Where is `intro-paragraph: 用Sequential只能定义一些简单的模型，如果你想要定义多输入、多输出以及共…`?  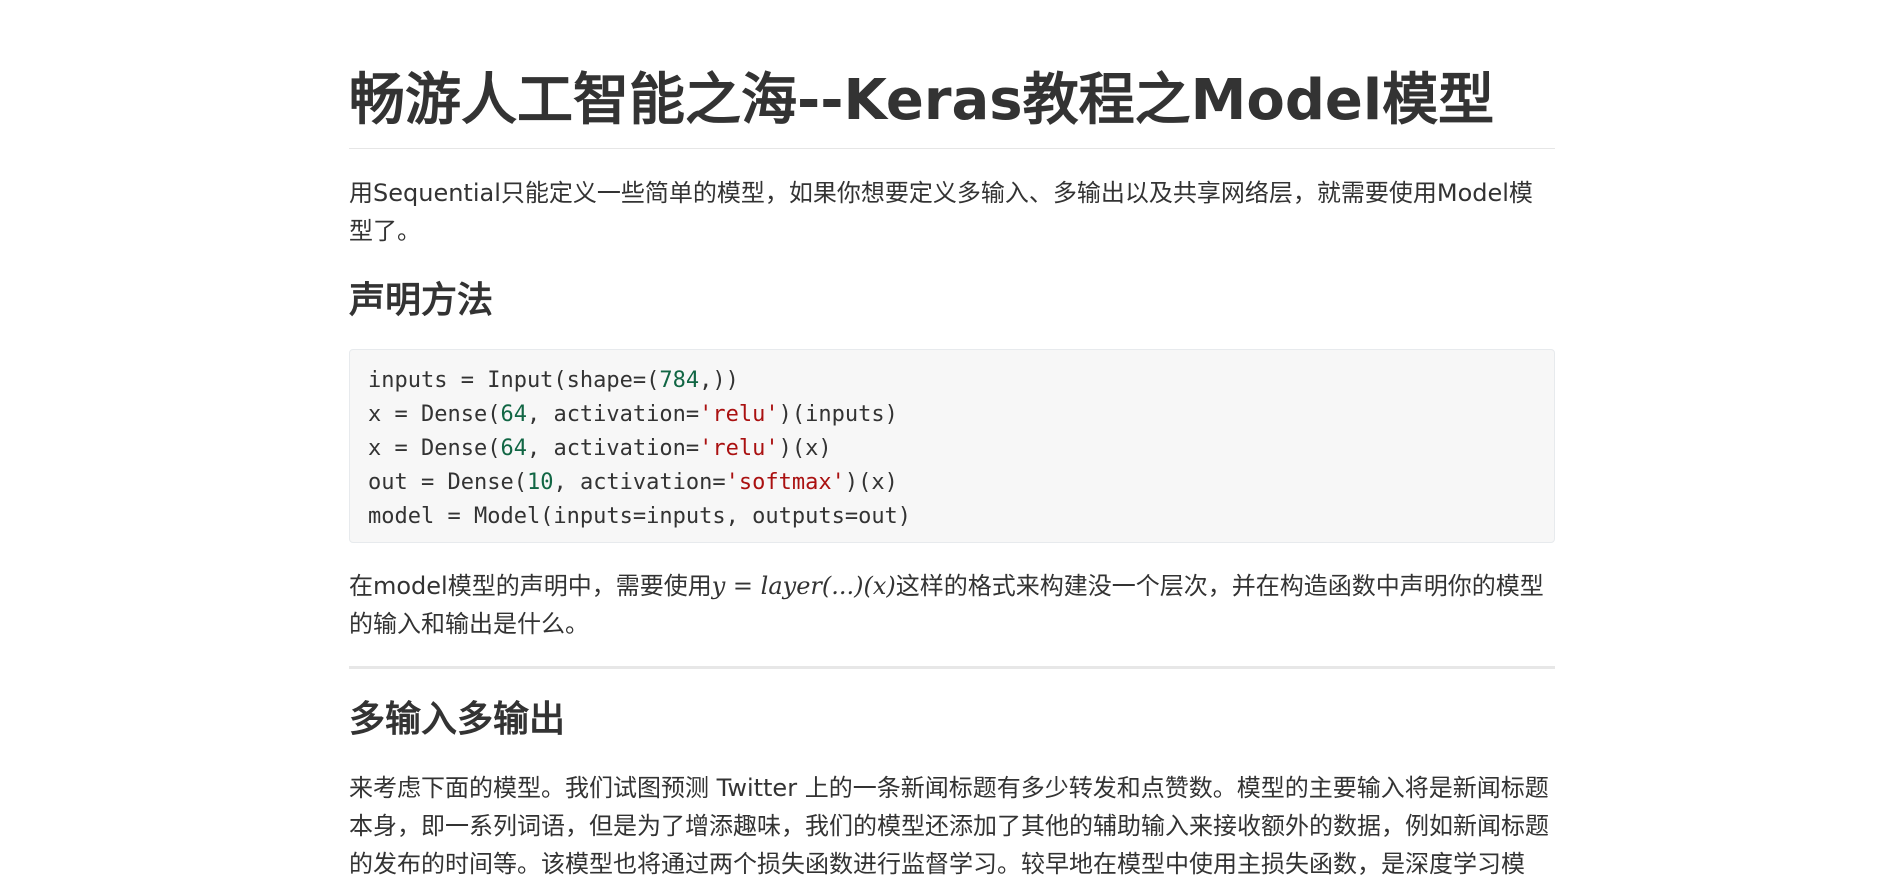
intro-paragraph: 用Sequential只能定义一些简单的模型，如果你想要定义多输入、多输出以及共… is located at coordinates (941, 212).